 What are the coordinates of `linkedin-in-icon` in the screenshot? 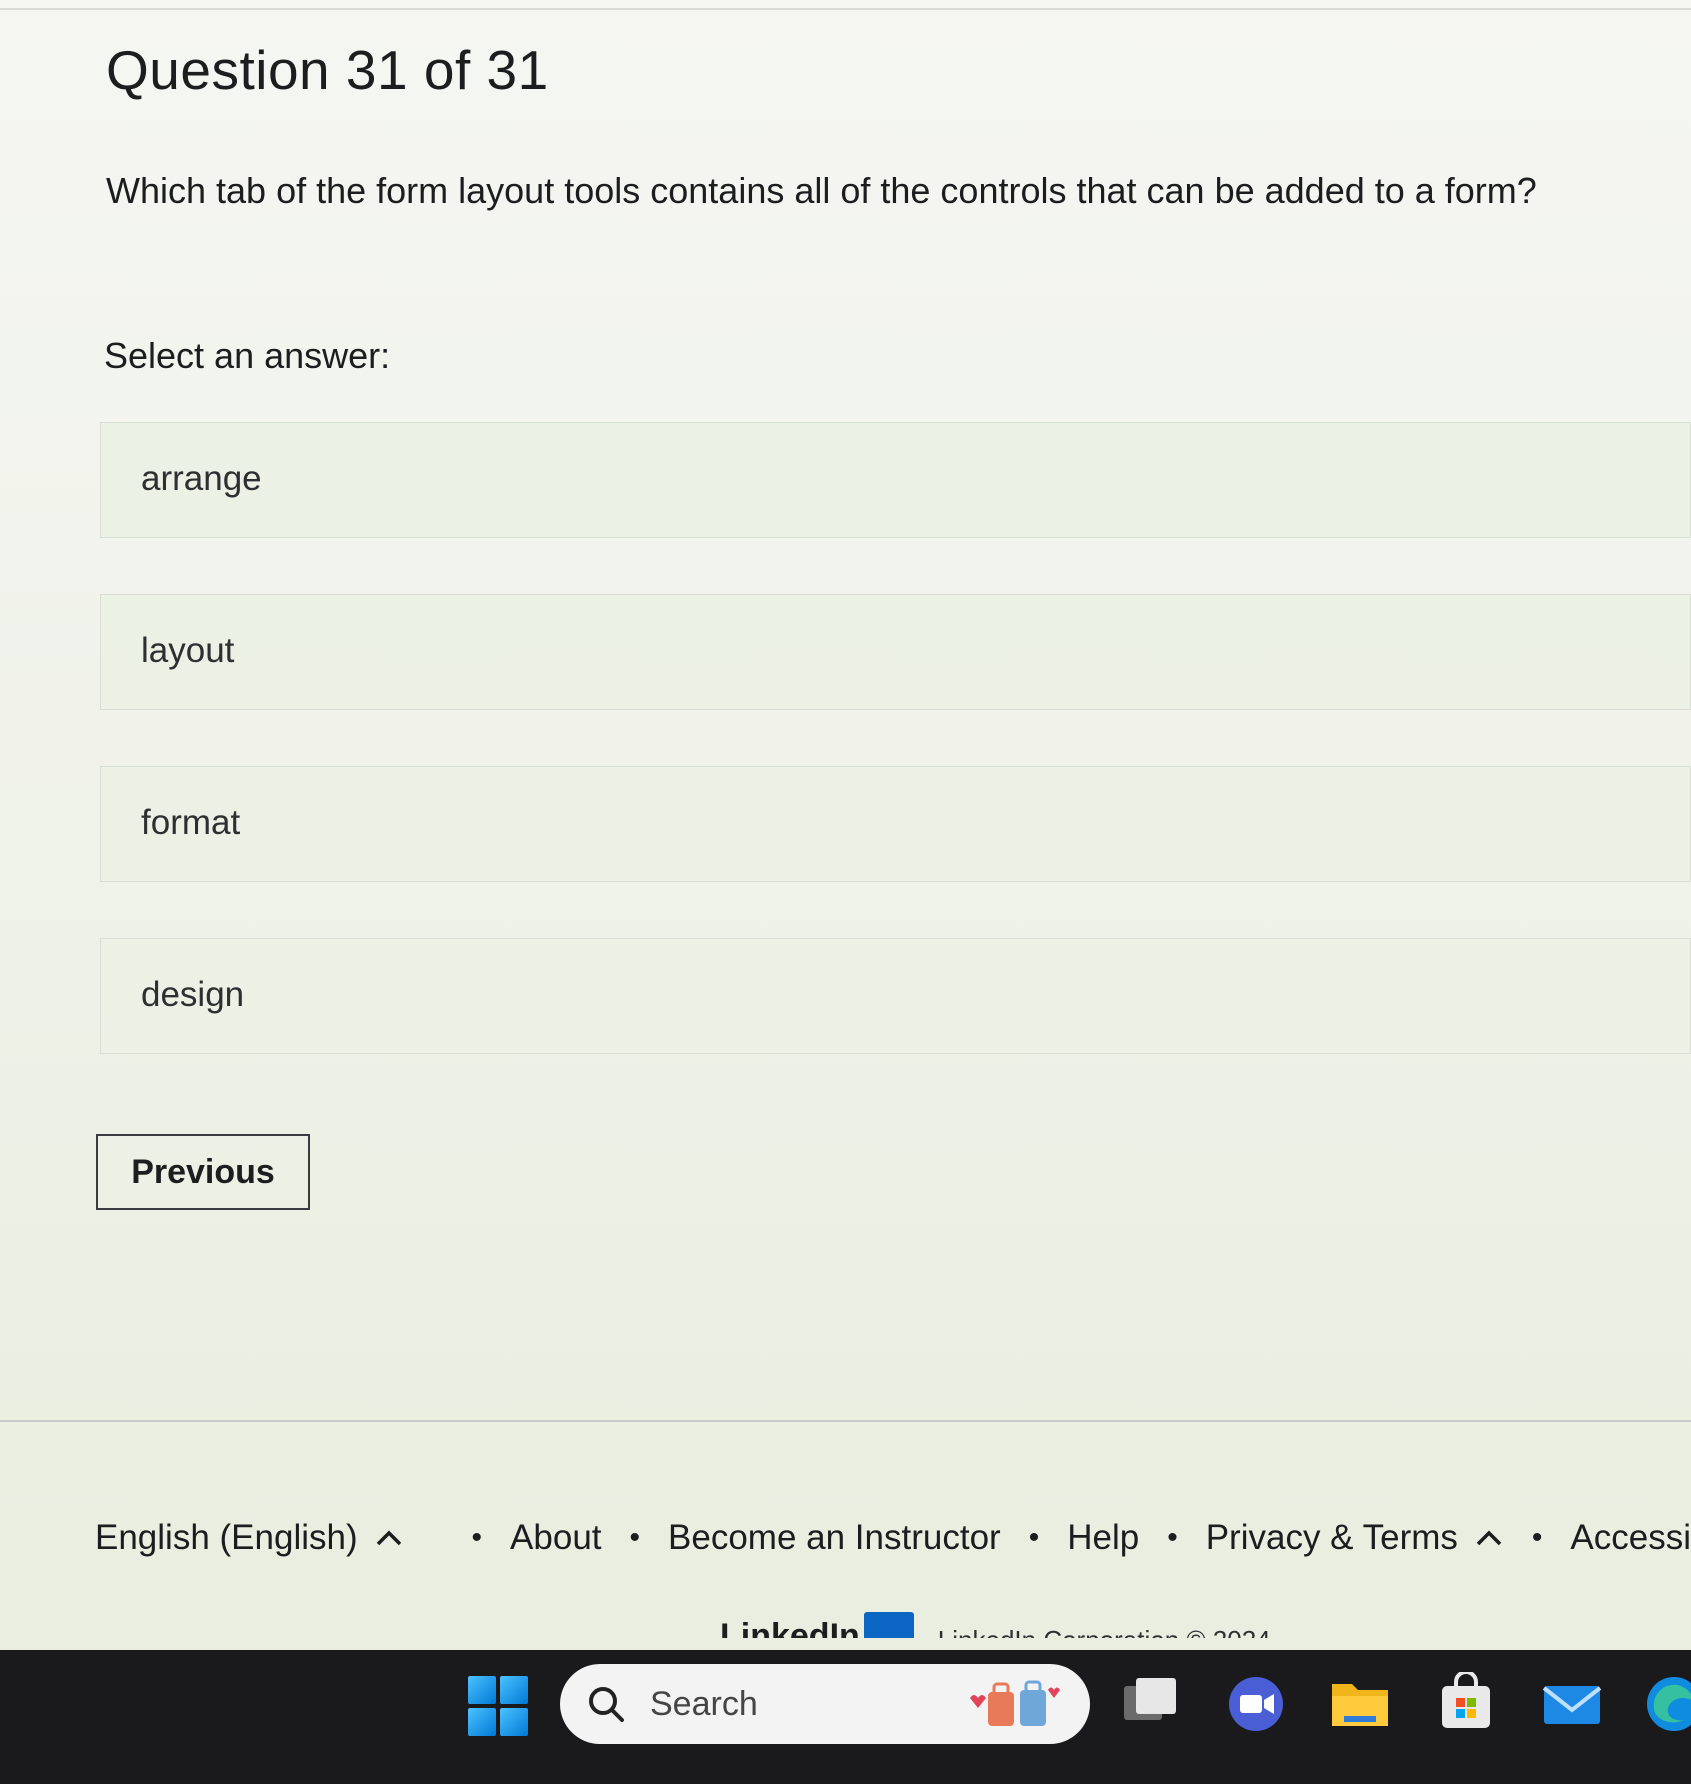 It's located at (888, 1625).